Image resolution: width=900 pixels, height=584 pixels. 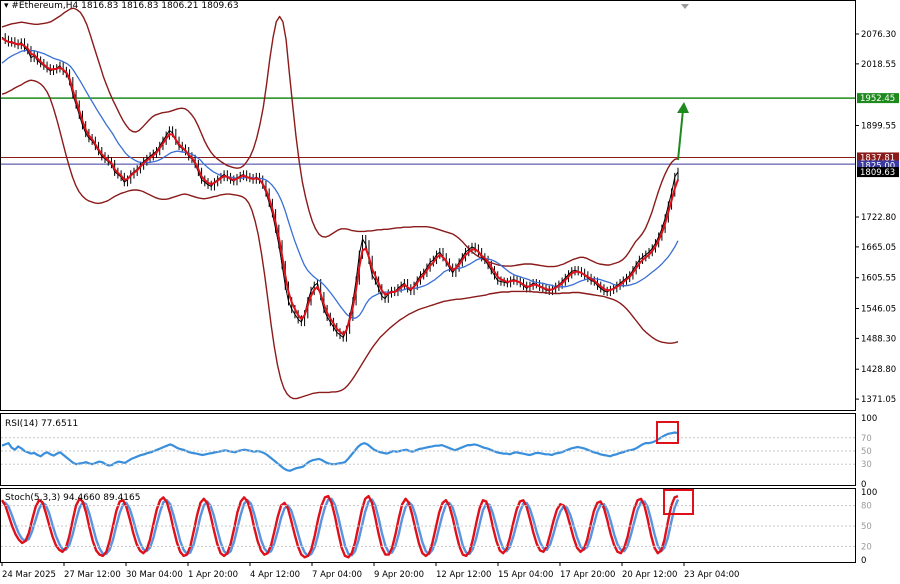 What do you see at coordinates (649, 575) in the screenshot?
I see `x-tick-label: 20 Apr 12:00` at bounding box center [649, 575].